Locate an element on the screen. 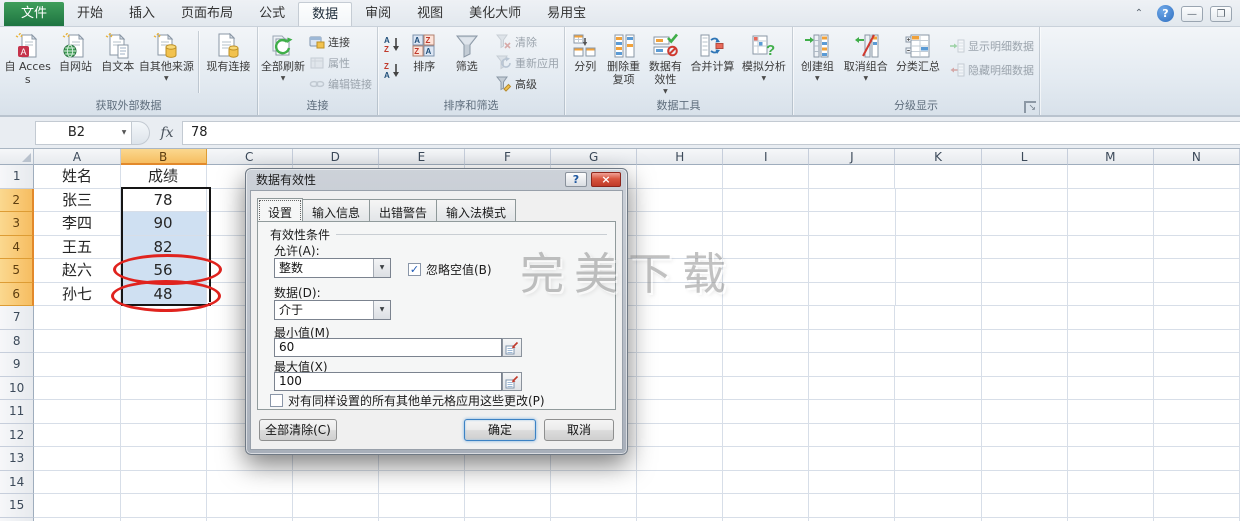 The width and height of the screenshot is (1240, 521). filter-button: 筛选 is located at coordinates (467, 63).